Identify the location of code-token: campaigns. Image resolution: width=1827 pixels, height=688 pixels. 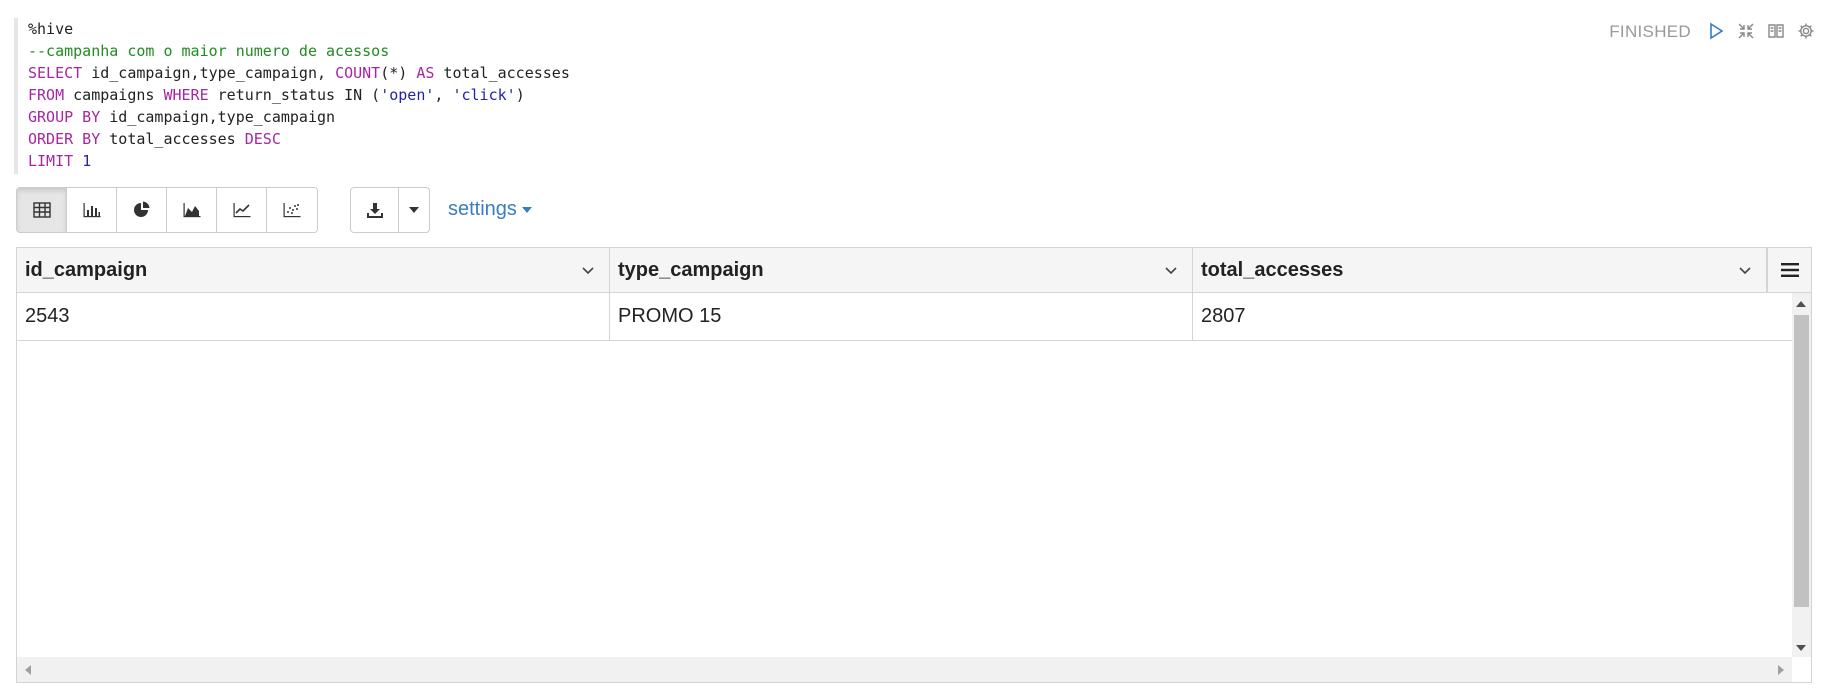
(114, 95).